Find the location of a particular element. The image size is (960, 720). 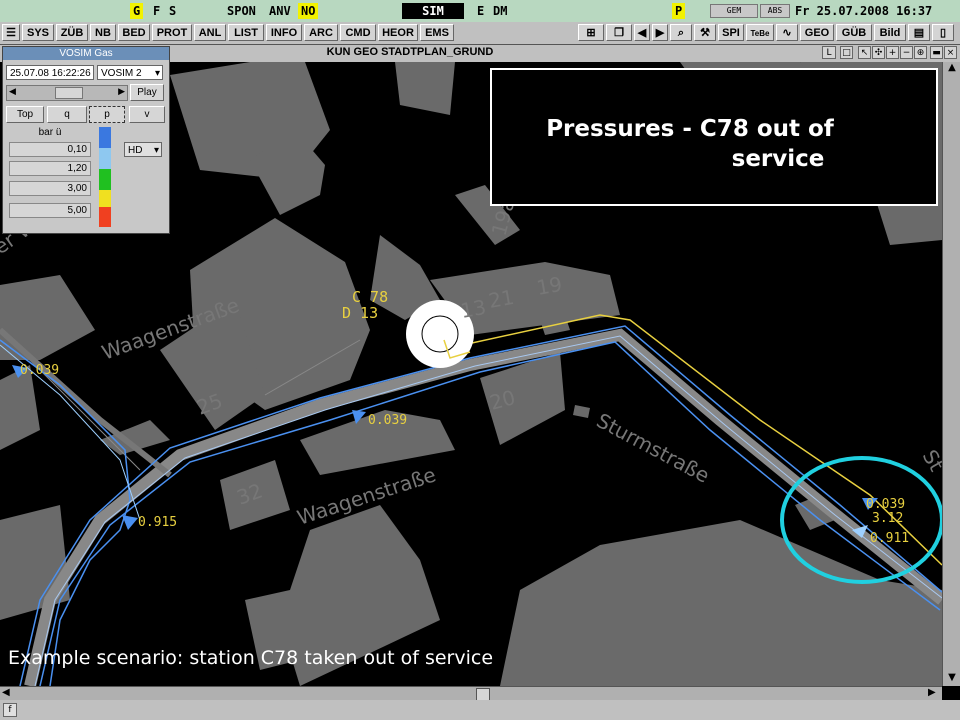

legend-value: 3,00 is located at coordinates (50, 188).